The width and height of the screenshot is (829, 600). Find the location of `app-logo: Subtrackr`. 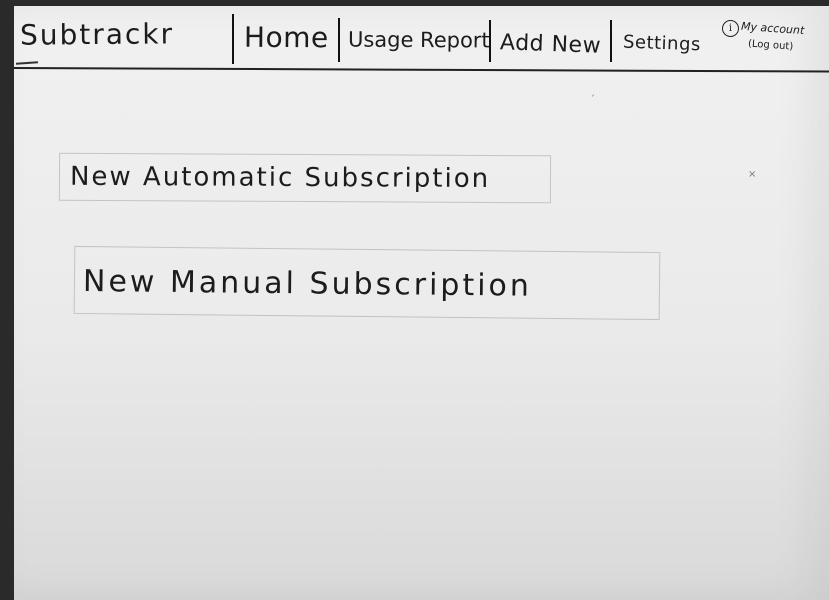

app-logo: Subtrackr is located at coordinates (97, 34).